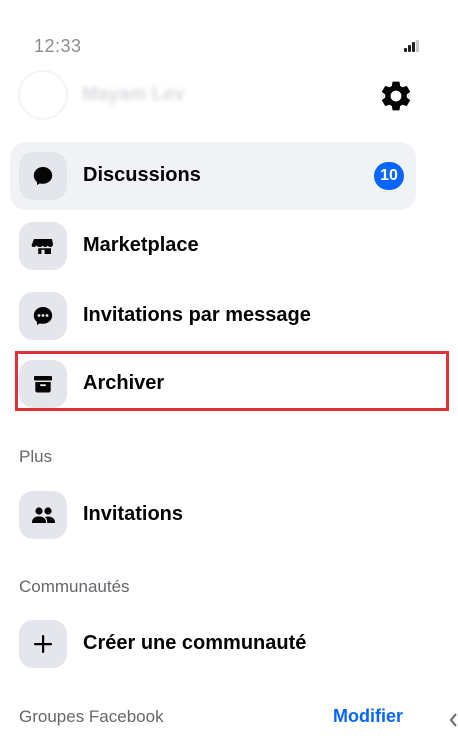 Image resolution: width=458 pixels, height=740 pixels. What do you see at coordinates (43, 176) in the screenshot?
I see `chat-bubble-icon` at bounding box center [43, 176].